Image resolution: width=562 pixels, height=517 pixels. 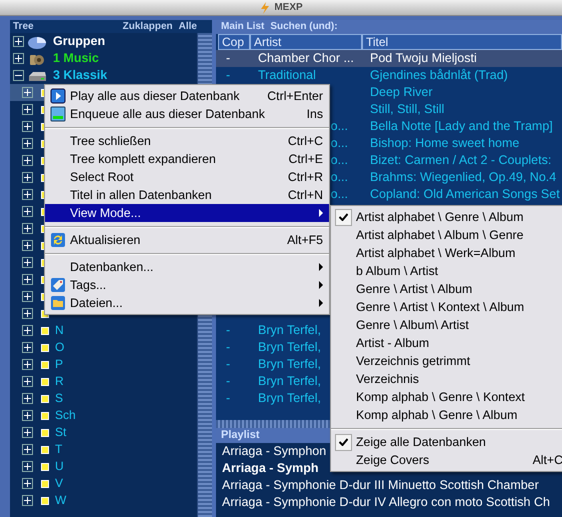 What do you see at coordinates (287, 75) in the screenshot?
I see `table-cell: Traditional` at bounding box center [287, 75].